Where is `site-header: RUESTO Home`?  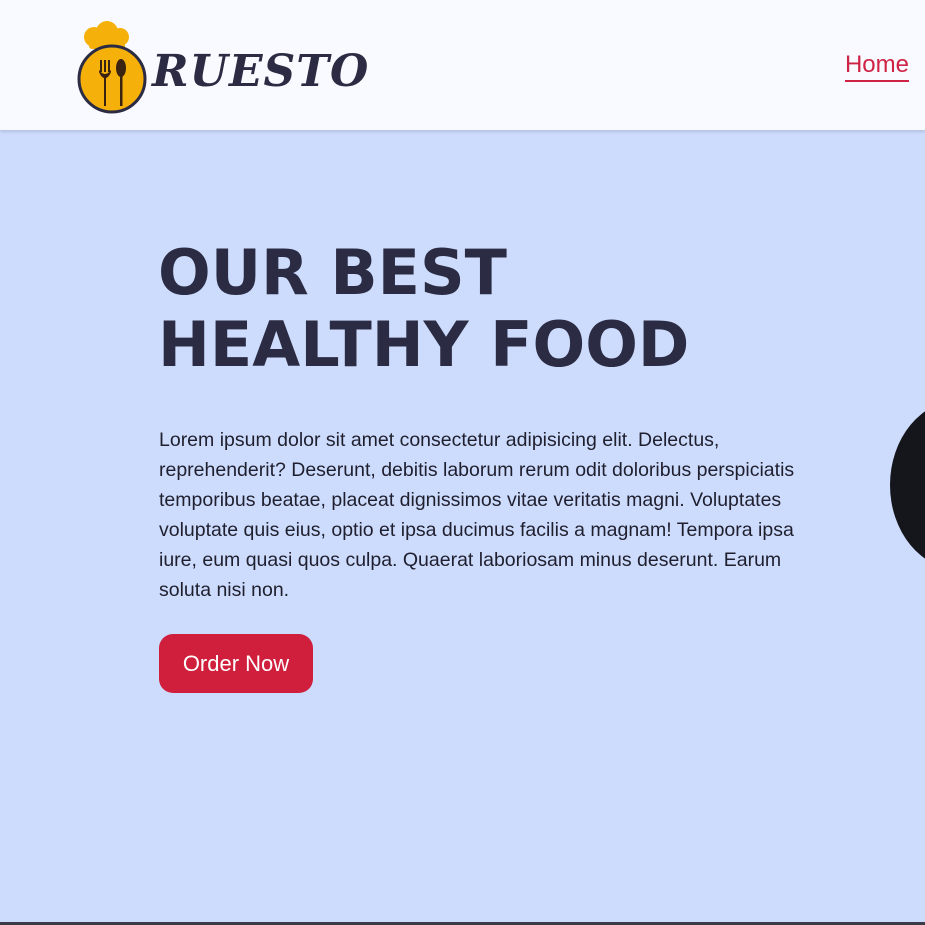 site-header: RUESTO Home is located at coordinates (462, 65).